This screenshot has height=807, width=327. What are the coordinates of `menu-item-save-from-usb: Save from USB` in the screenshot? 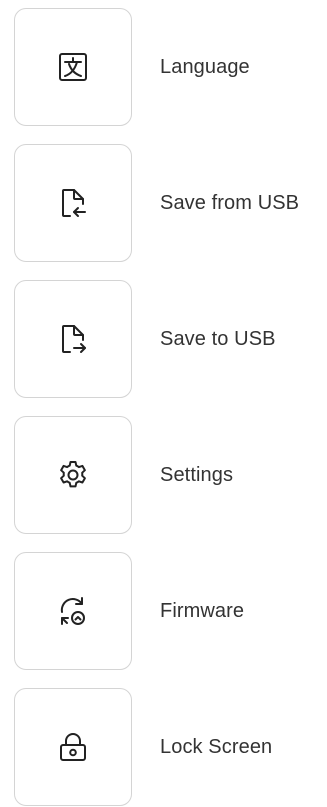 It's located at (164, 203).